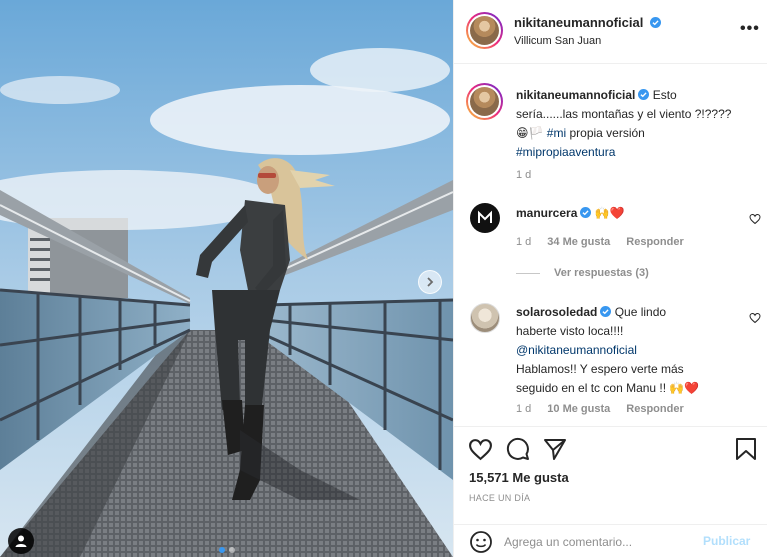 Image resolution: width=767 pixels, height=557 pixels. What do you see at coordinates (480, 449) in the screenshot?
I see `like-heart-icon` at bounding box center [480, 449].